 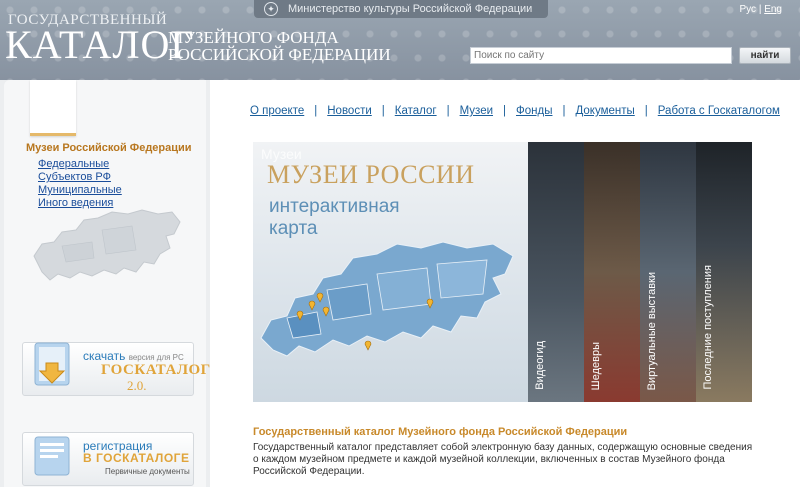 What do you see at coordinates (719, 111) in the screenshot?
I see `nav-goskatalog-work: Работа с Госкаталогом` at bounding box center [719, 111].